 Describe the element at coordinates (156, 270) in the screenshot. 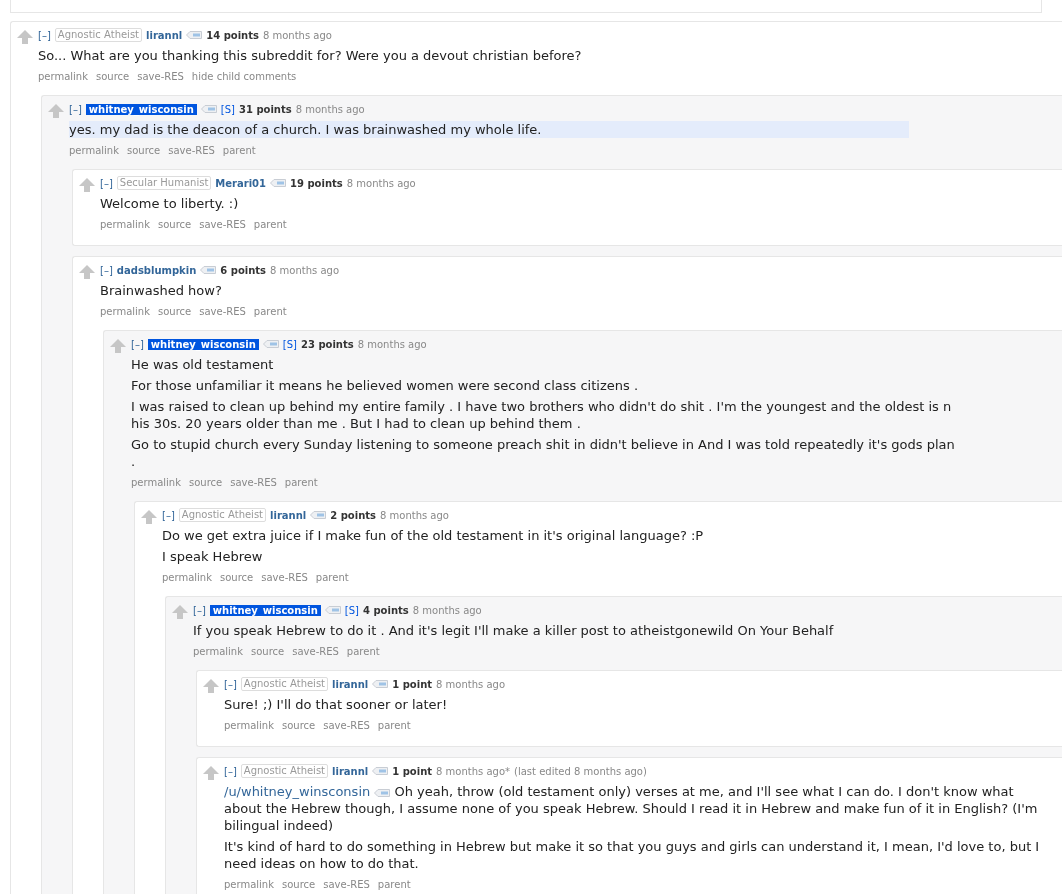

I see `author-link: dadsblumpkin` at that location.